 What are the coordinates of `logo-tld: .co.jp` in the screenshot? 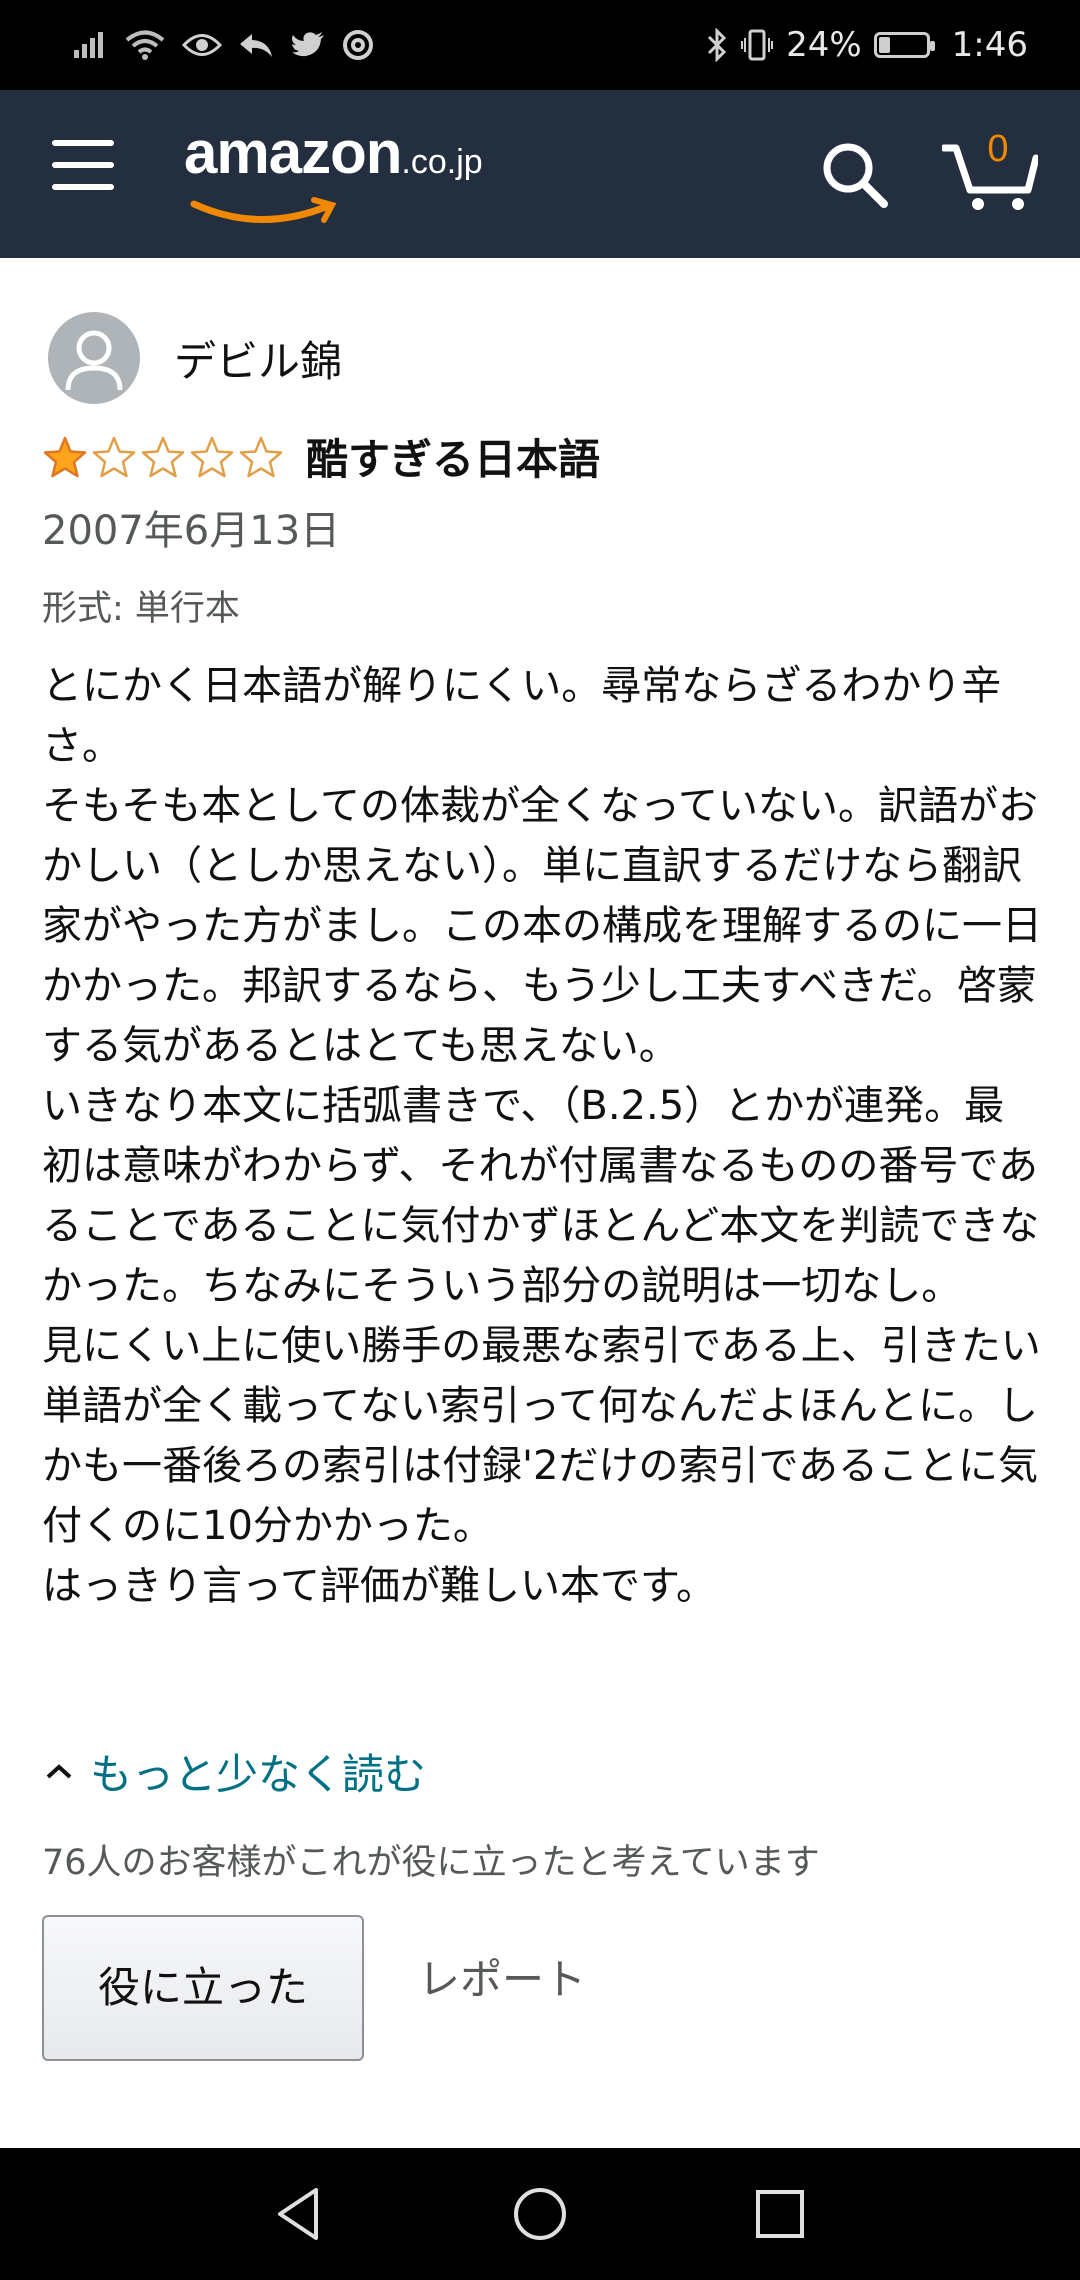 It's located at (442, 162).